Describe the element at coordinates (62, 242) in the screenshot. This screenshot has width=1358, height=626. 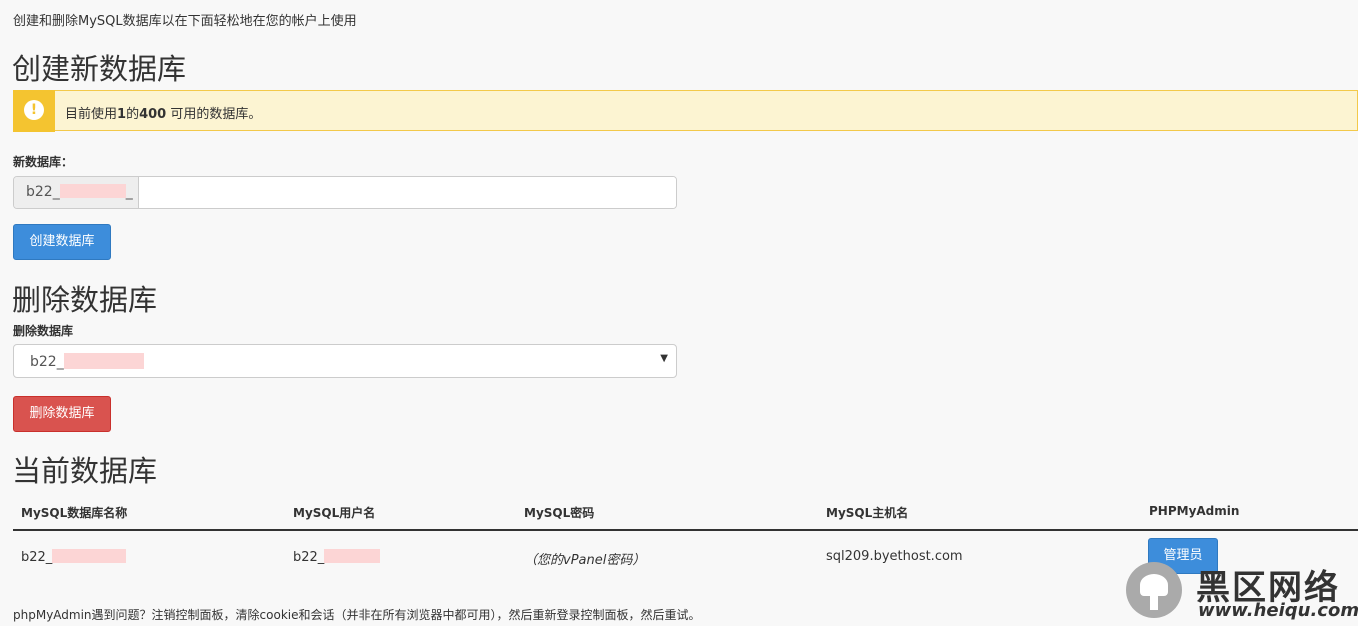
I see `create-db-button: 创建数据库` at that location.